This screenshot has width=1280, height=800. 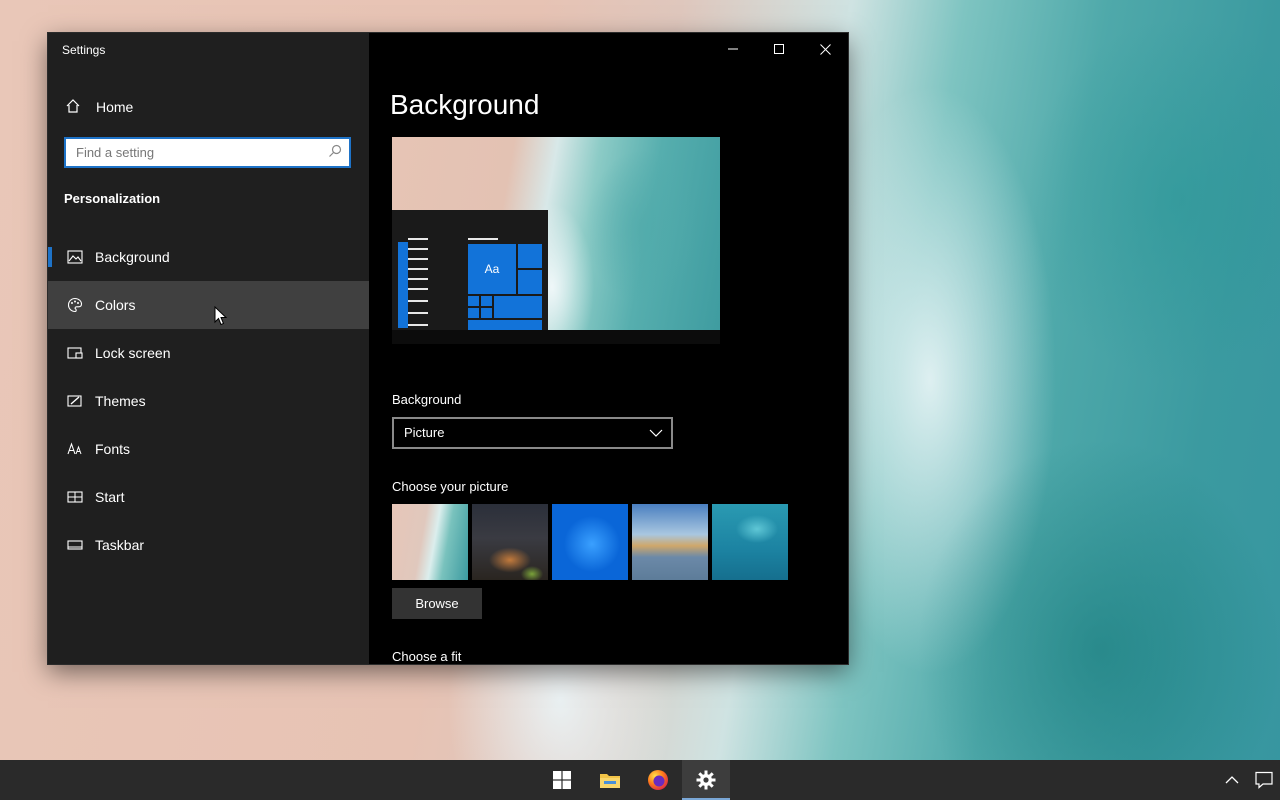 What do you see at coordinates (75, 257) in the screenshot?
I see `background-icon` at bounding box center [75, 257].